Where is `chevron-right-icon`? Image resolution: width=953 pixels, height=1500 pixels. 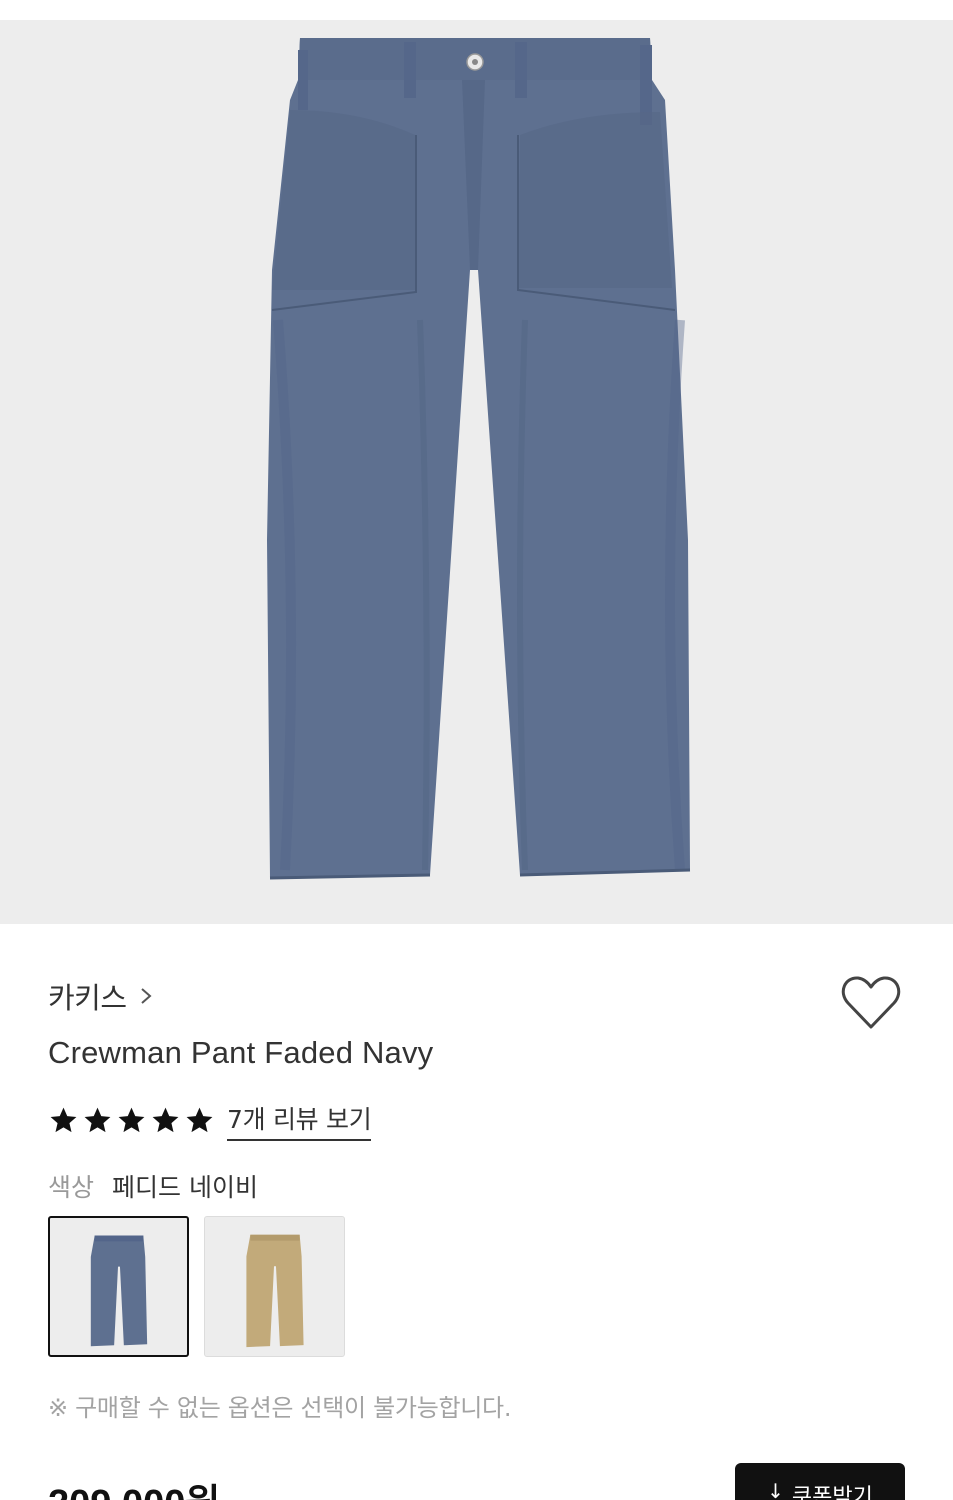 chevron-right-icon is located at coordinates (146, 996).